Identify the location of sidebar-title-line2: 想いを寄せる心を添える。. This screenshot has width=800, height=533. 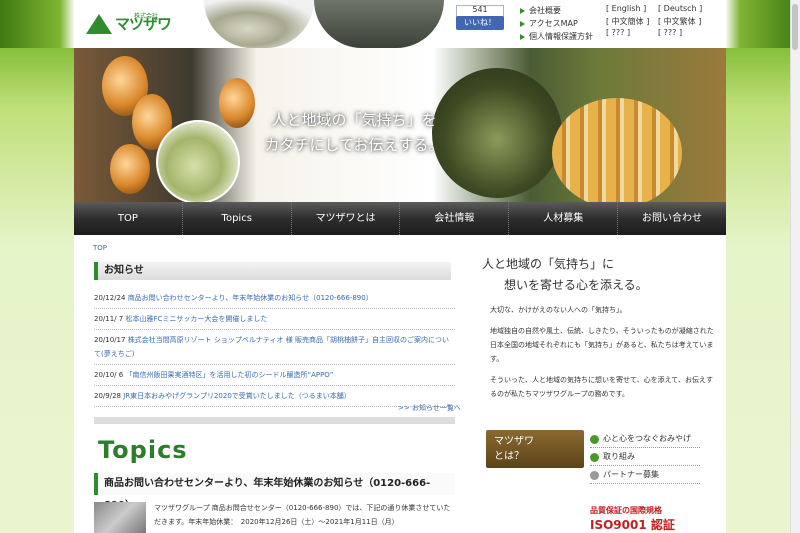
(576, 285).